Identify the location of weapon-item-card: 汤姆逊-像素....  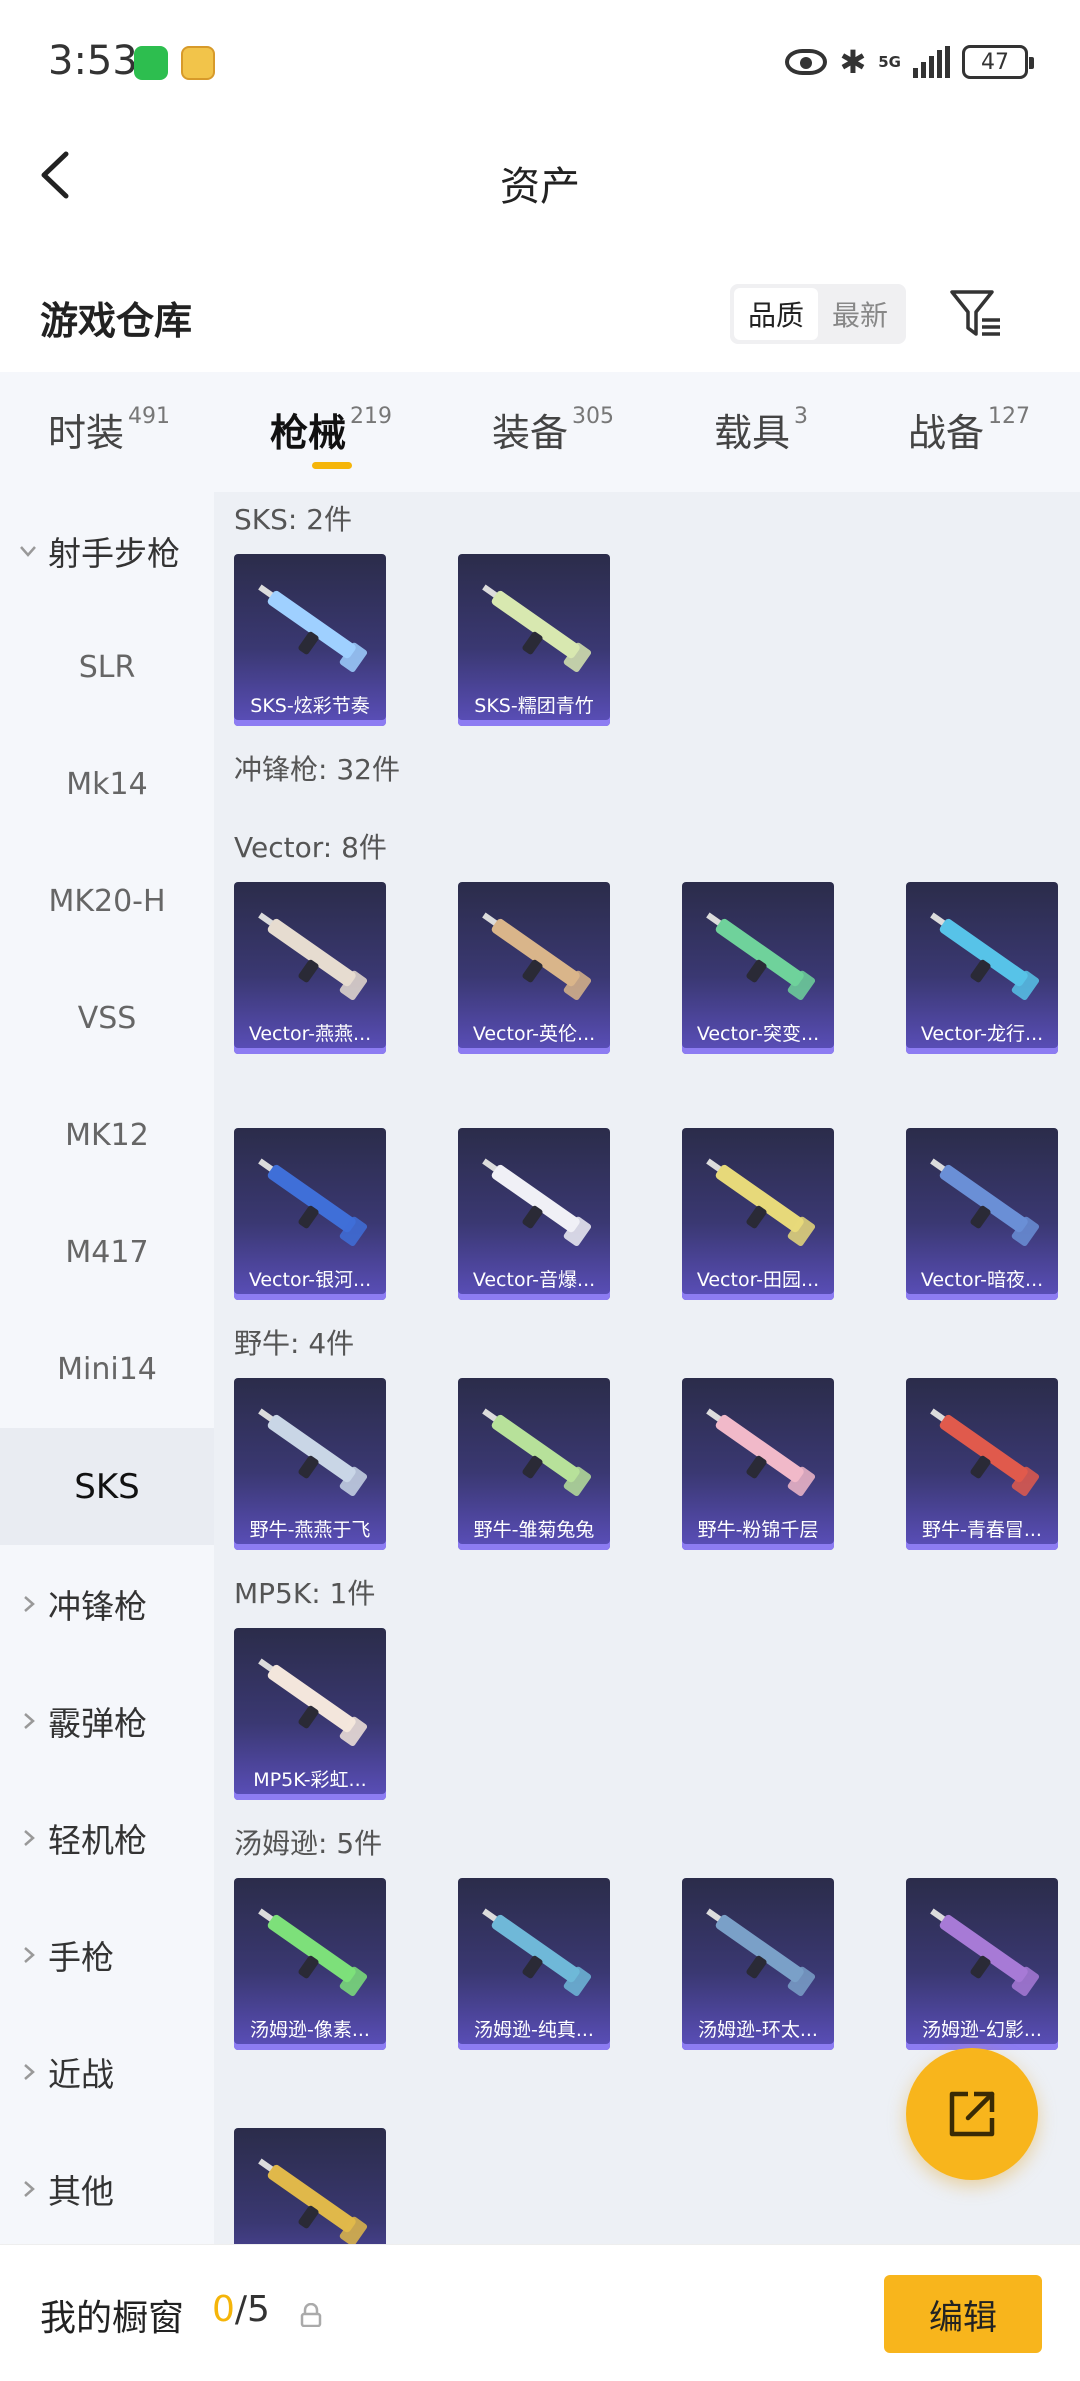
(310, 1964).